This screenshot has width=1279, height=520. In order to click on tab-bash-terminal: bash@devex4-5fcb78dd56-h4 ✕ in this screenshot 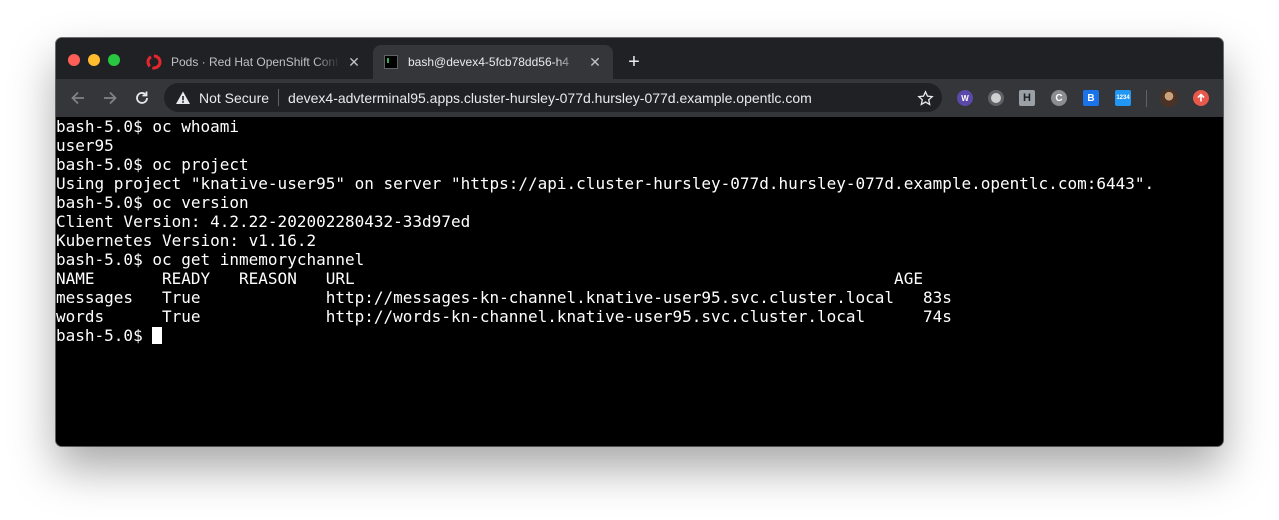, I will do `click(493, 62)`.